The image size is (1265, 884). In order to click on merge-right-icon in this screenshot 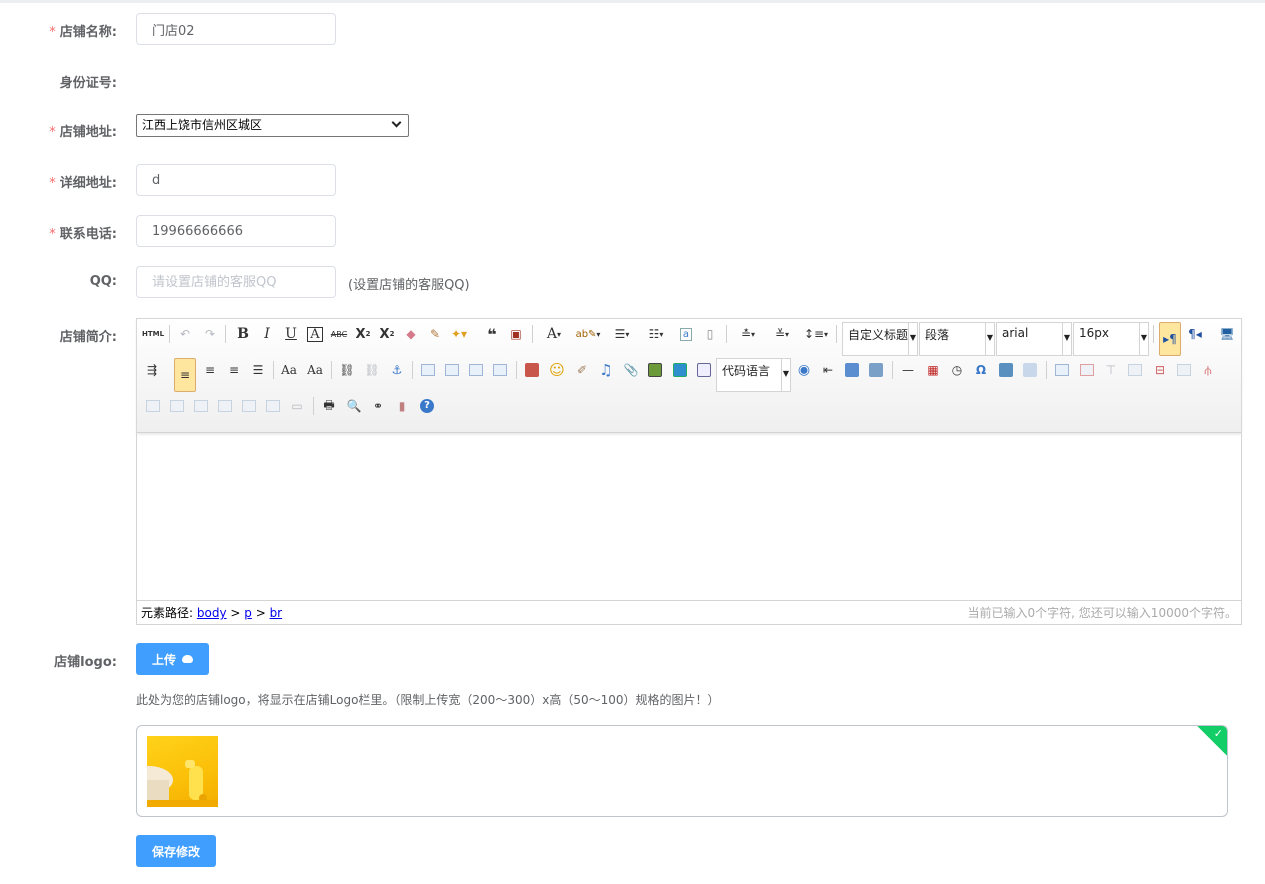, I will do `click(177, 406)`.